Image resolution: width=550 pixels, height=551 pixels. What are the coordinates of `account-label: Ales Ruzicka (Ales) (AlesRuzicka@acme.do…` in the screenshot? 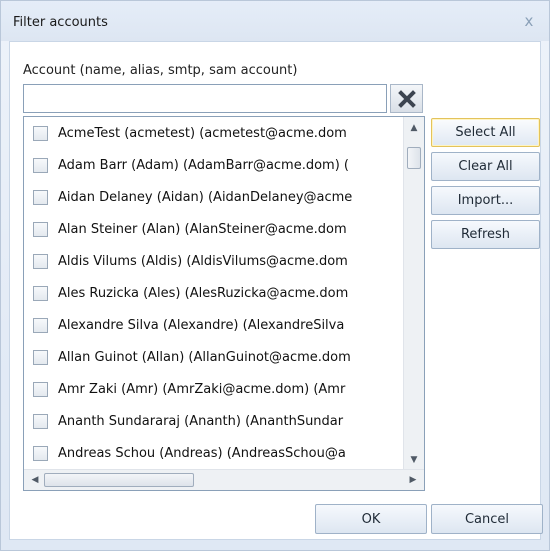 It's located at (203, 293).